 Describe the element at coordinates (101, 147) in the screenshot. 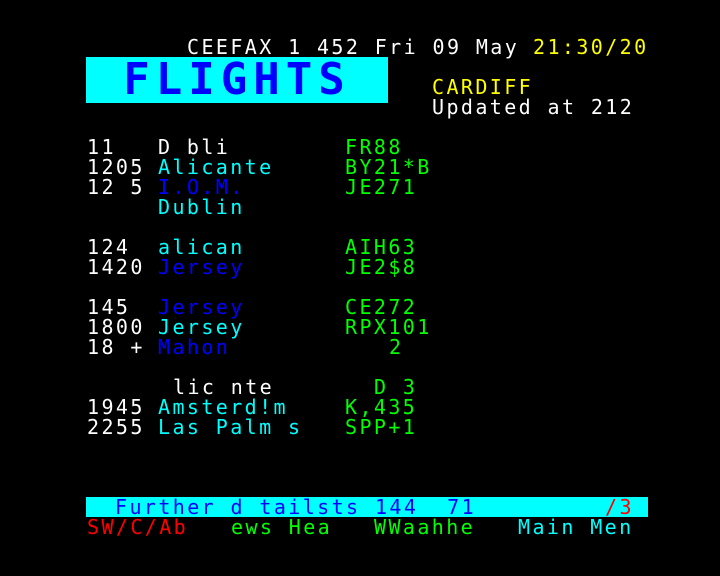

I see `flight-time: 11` at that location.